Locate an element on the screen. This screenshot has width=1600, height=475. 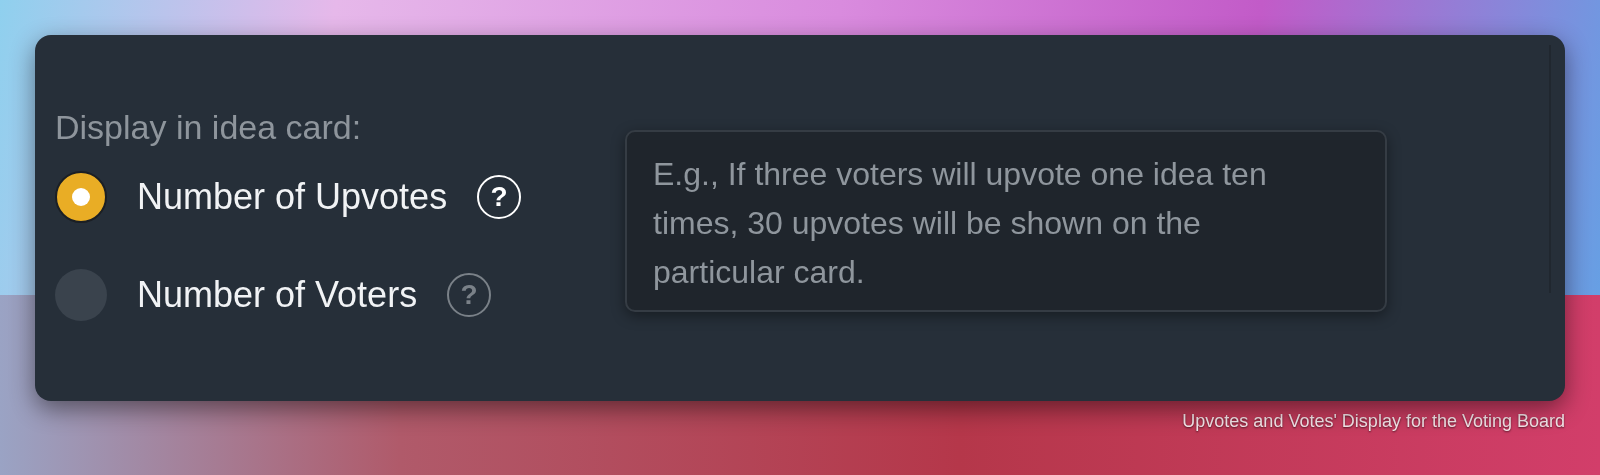
option-label: Number of Voters is located at coordinates (277, 295).